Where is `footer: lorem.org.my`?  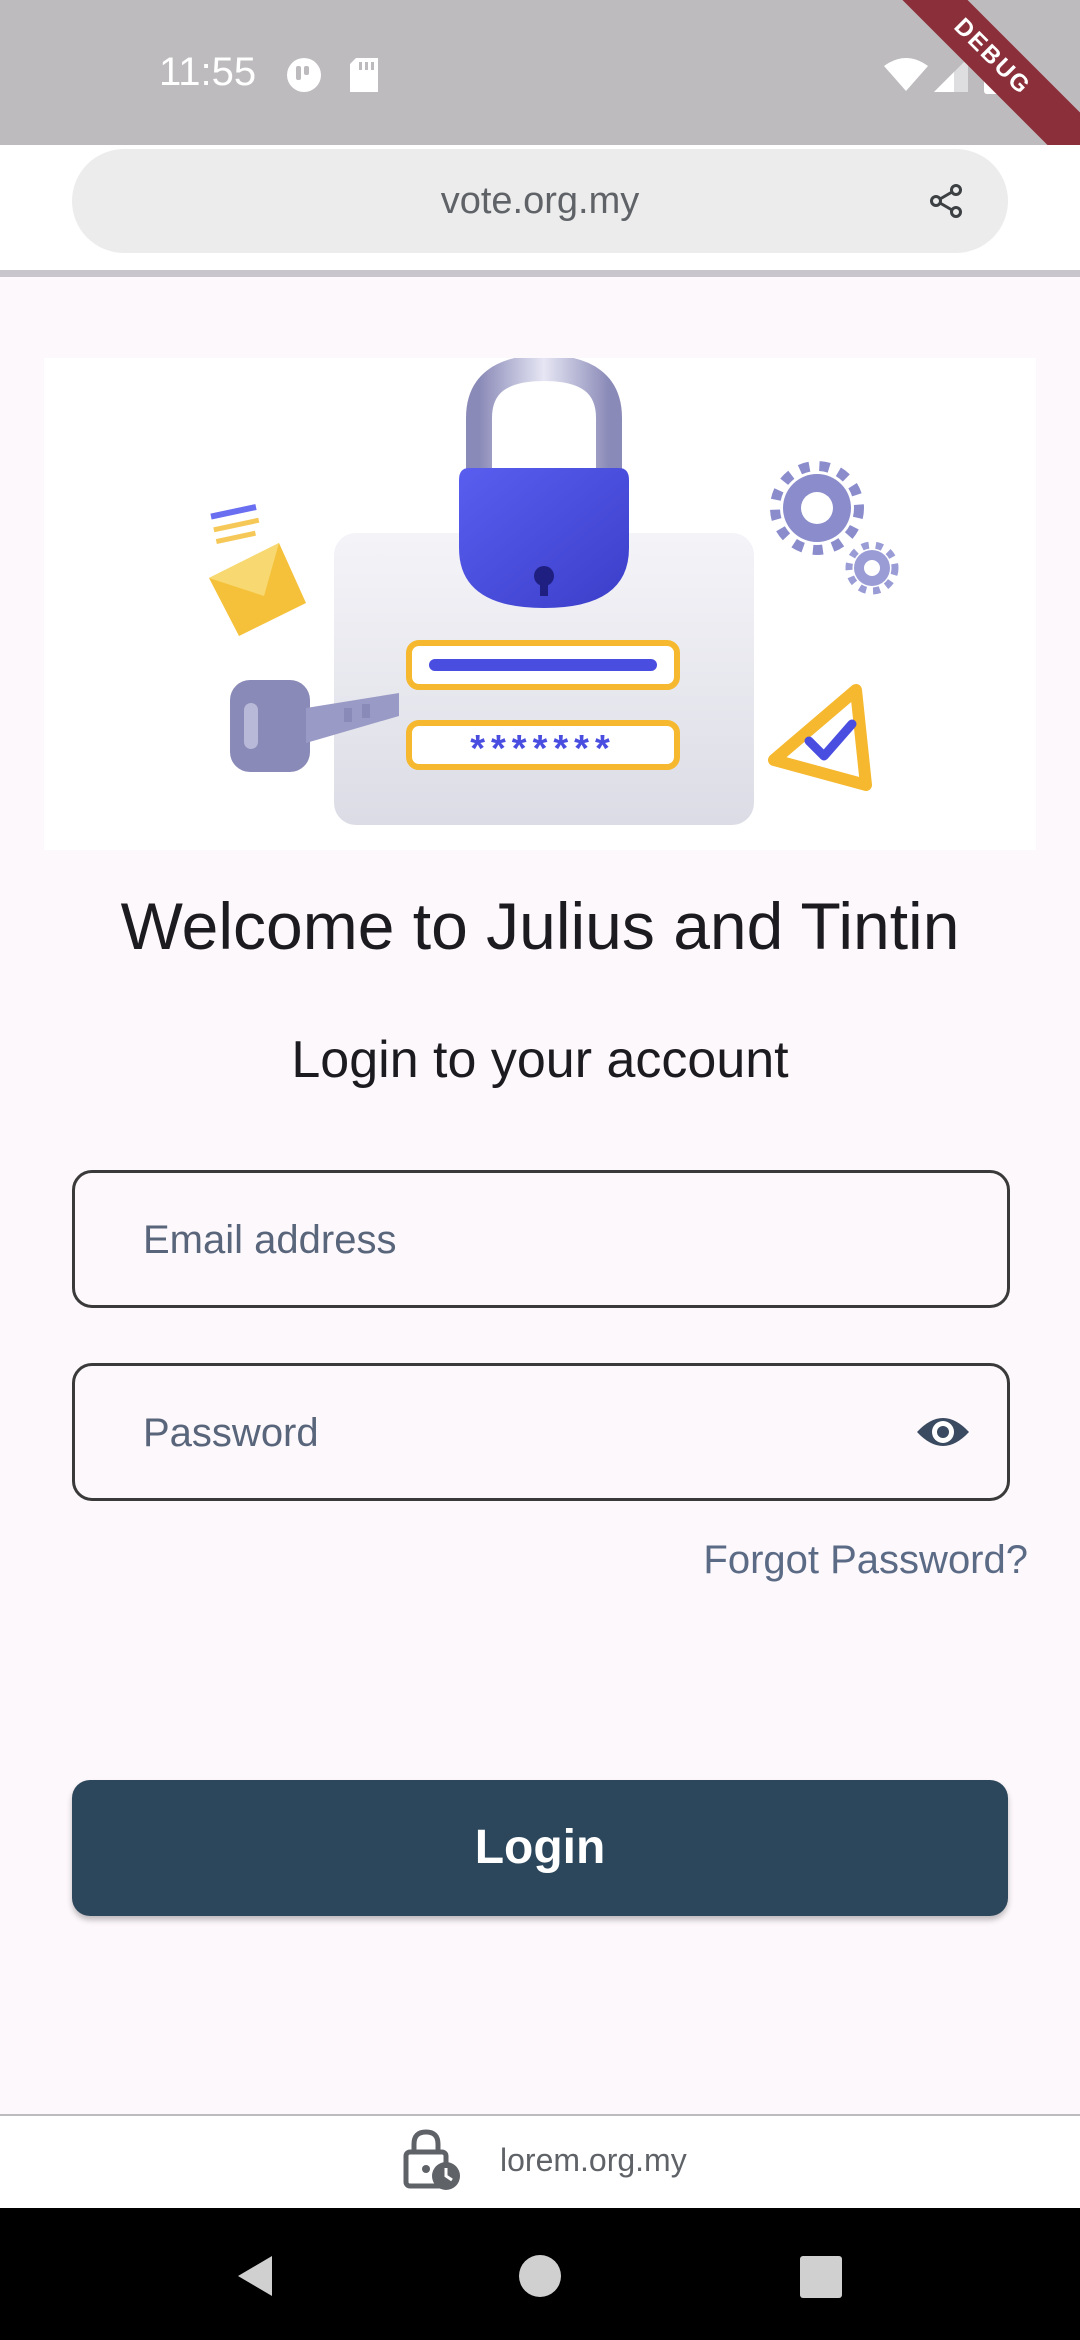 footer: lorem.org.my is located at coordinates (540, 2162).